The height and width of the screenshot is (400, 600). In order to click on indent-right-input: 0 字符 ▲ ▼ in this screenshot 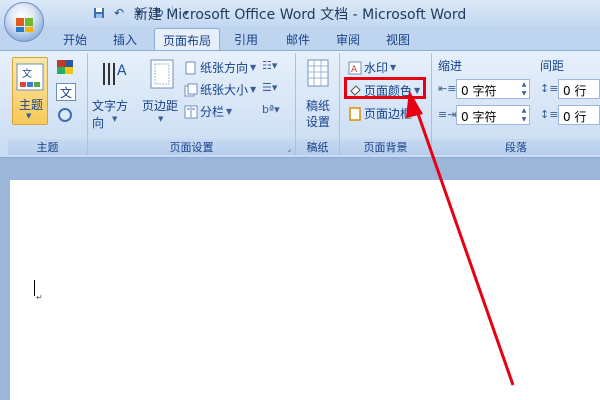, I will do `click(493, 115)`.